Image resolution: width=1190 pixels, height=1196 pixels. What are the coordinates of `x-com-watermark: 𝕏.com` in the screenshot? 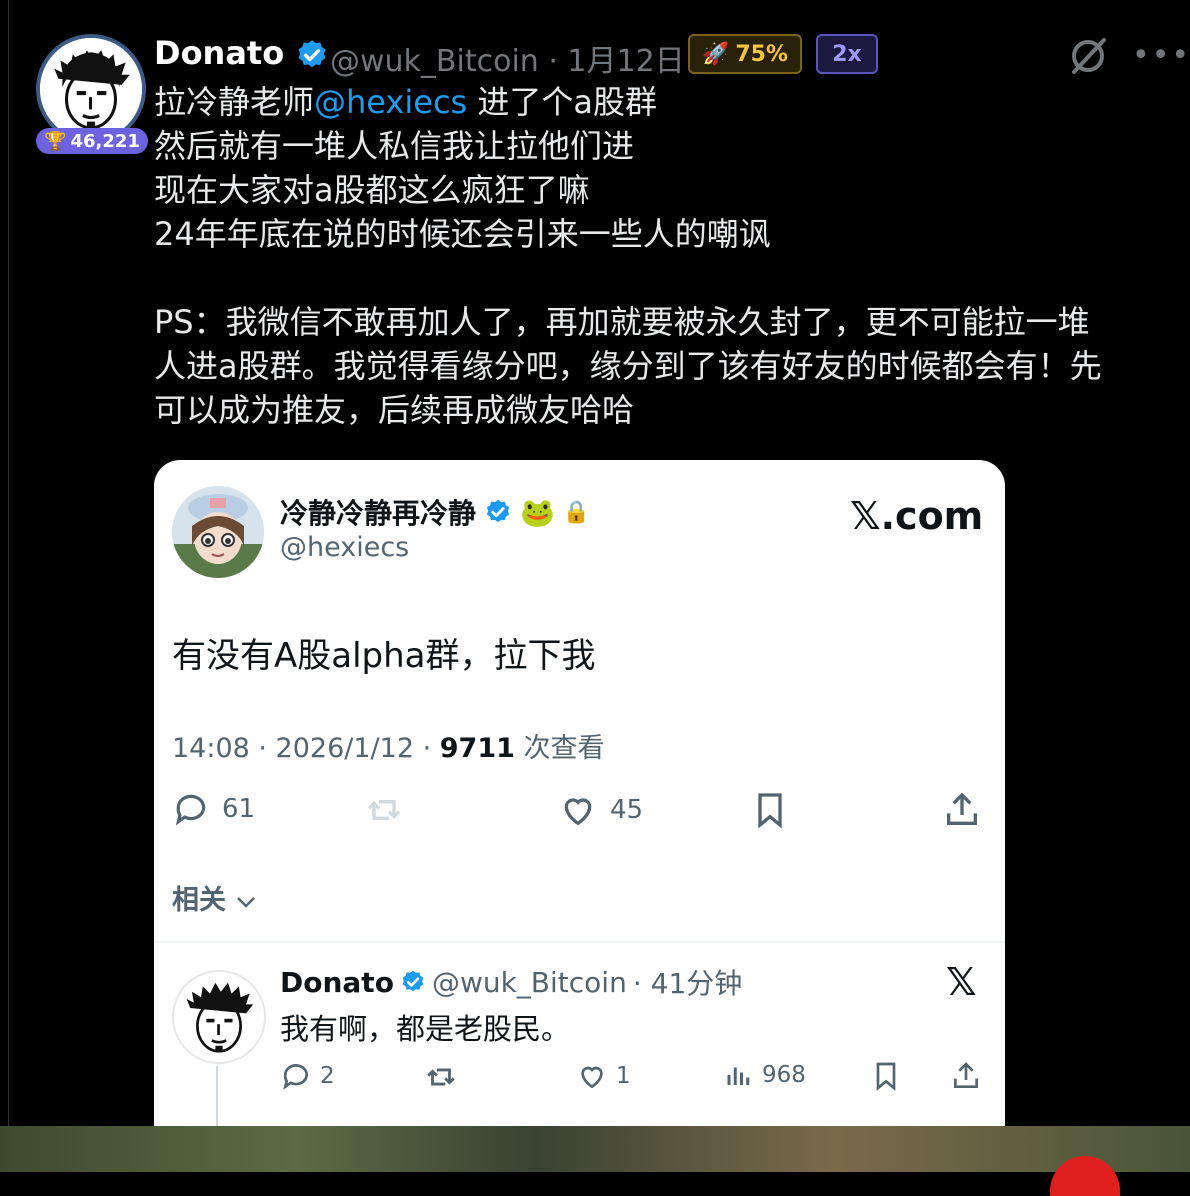 It's located at (917, 516).